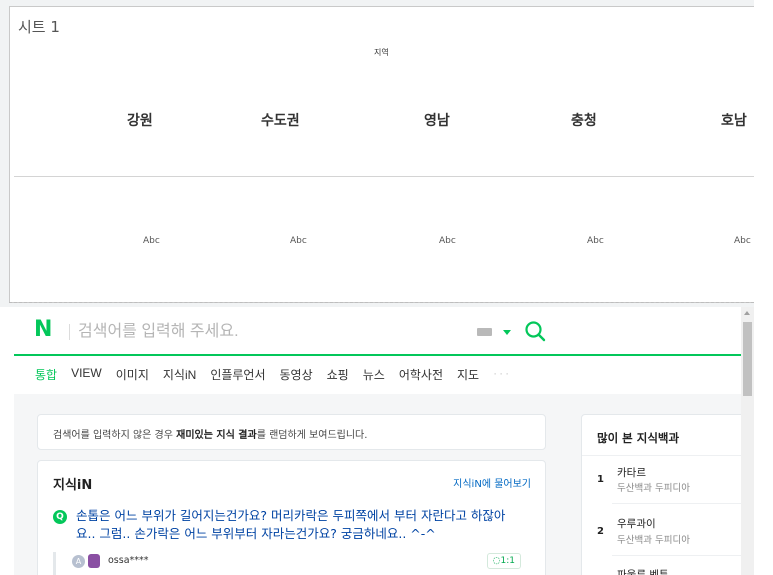 The height and width of the screenshot is (575, 773). What do you see at coordinates (237, 374) in the screenshot?
I see `tab-influencer: 인플루언서` at bounding box center [237, 374].